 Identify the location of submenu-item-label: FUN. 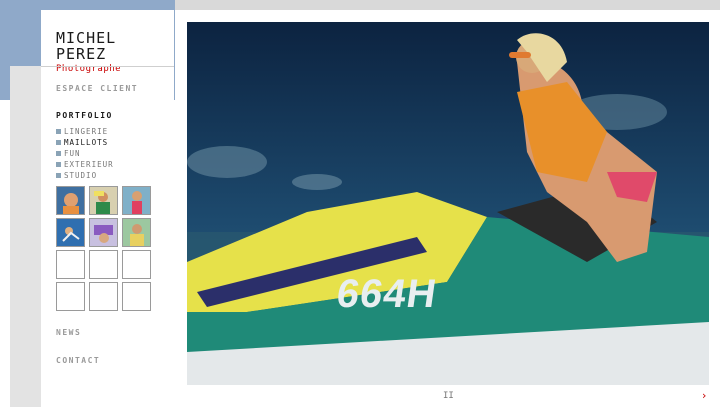
(72, 153).